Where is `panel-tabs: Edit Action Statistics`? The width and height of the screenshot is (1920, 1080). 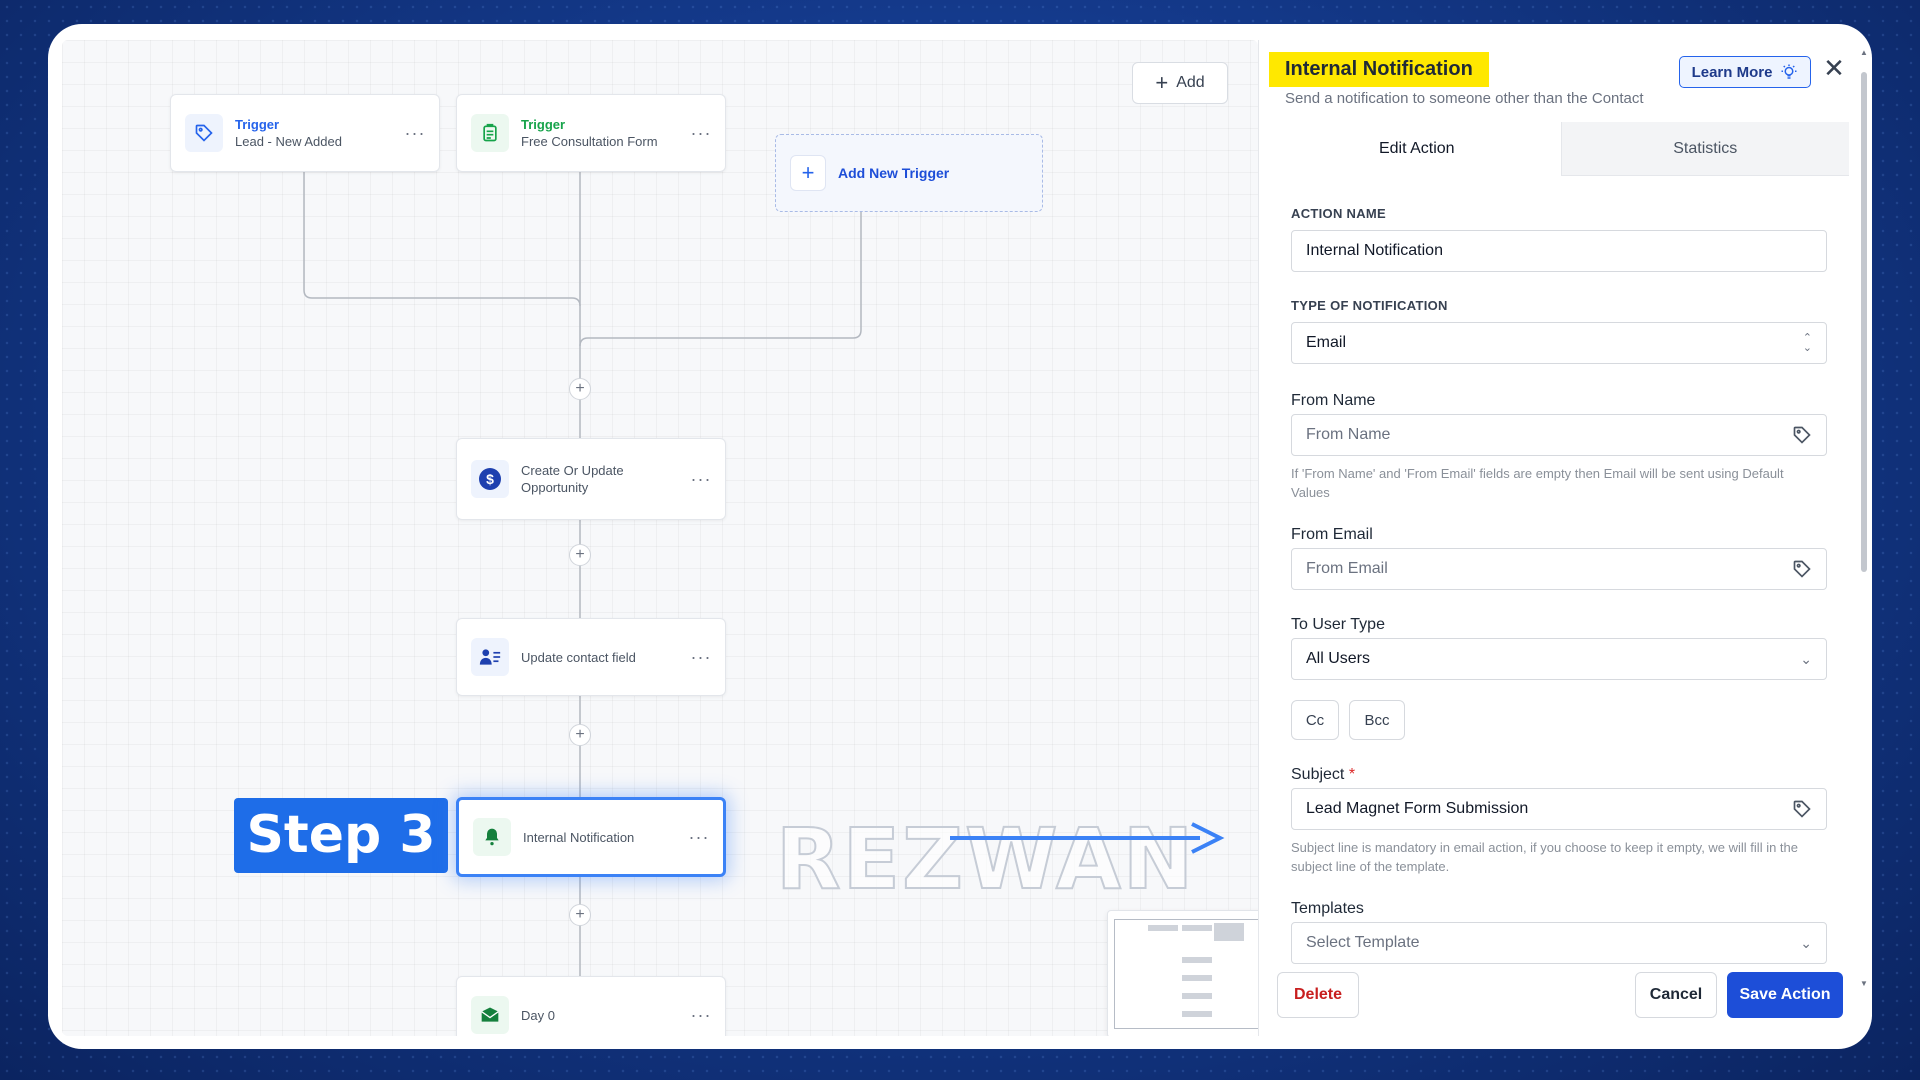 panel-tabs: Edit Action Statistics is located at coordinates (1561, 149).